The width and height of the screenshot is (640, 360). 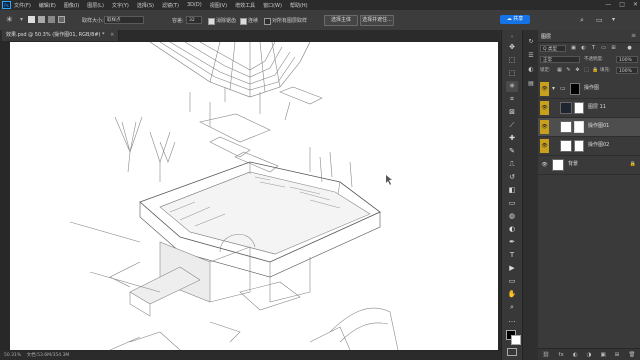 What do you see at coordinates (573, 48) in the screenshot?
I see `filter-pixel-icon: ▣` at bounding box center [573, 48].